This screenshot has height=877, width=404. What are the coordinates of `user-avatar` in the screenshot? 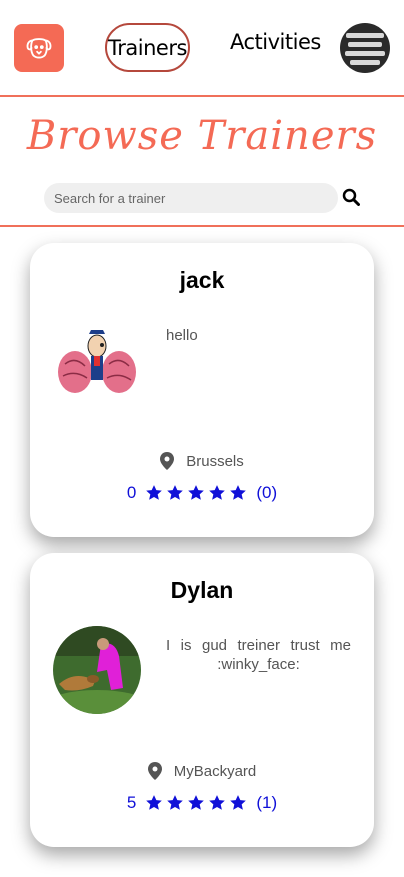 It's located at (365, 48).